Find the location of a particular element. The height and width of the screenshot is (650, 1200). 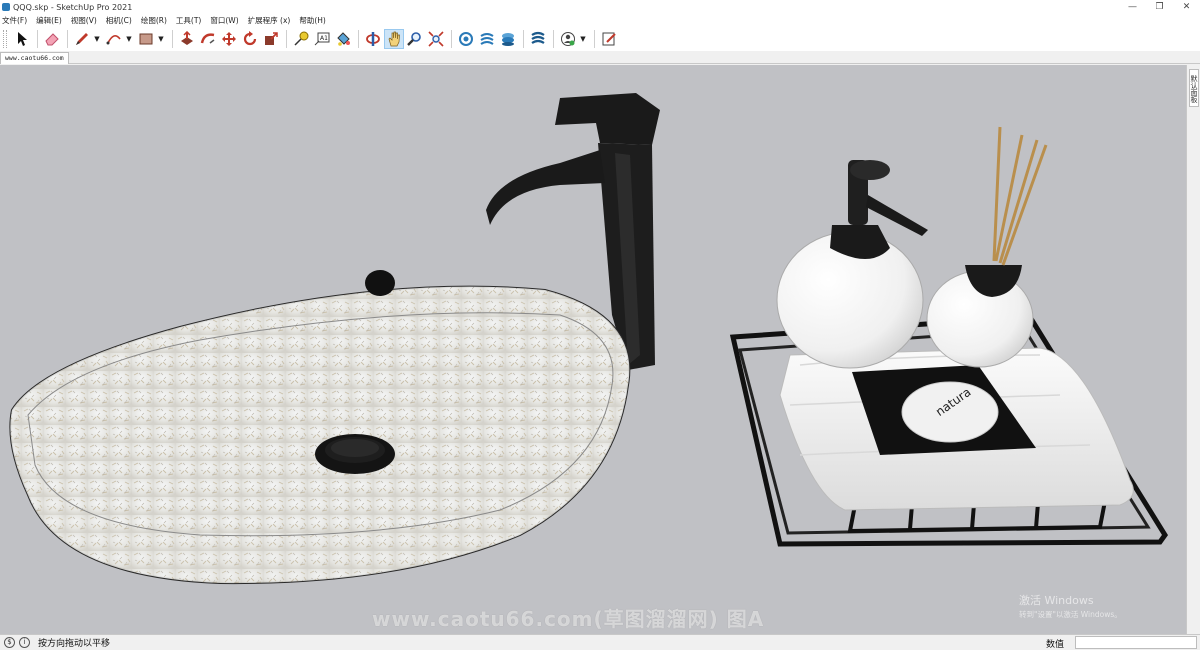

faucet-hole is located at coordinates (380, 283).